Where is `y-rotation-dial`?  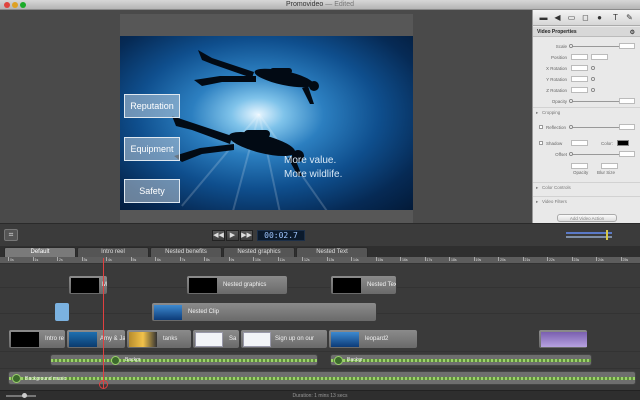 y-rotation-dial is located at coordinates (593, 79).